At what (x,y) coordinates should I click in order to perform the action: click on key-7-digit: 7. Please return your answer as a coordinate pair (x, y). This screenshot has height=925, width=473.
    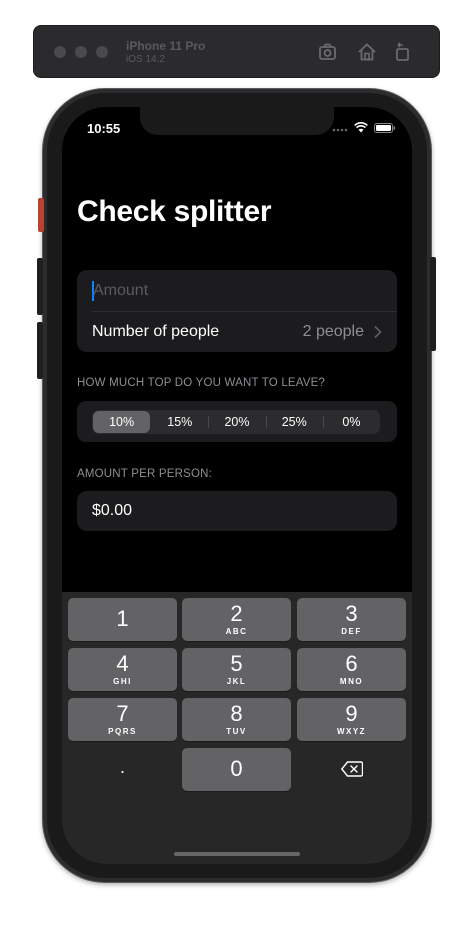
    Looking at the image, I should click on (122, 713).